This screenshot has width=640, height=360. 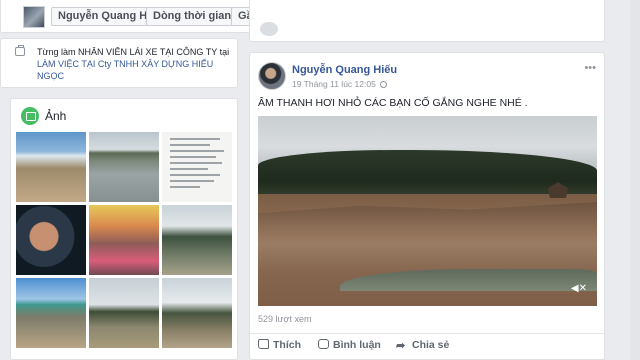 I want to click on briefcase-icon, so click(x=20, y=50).